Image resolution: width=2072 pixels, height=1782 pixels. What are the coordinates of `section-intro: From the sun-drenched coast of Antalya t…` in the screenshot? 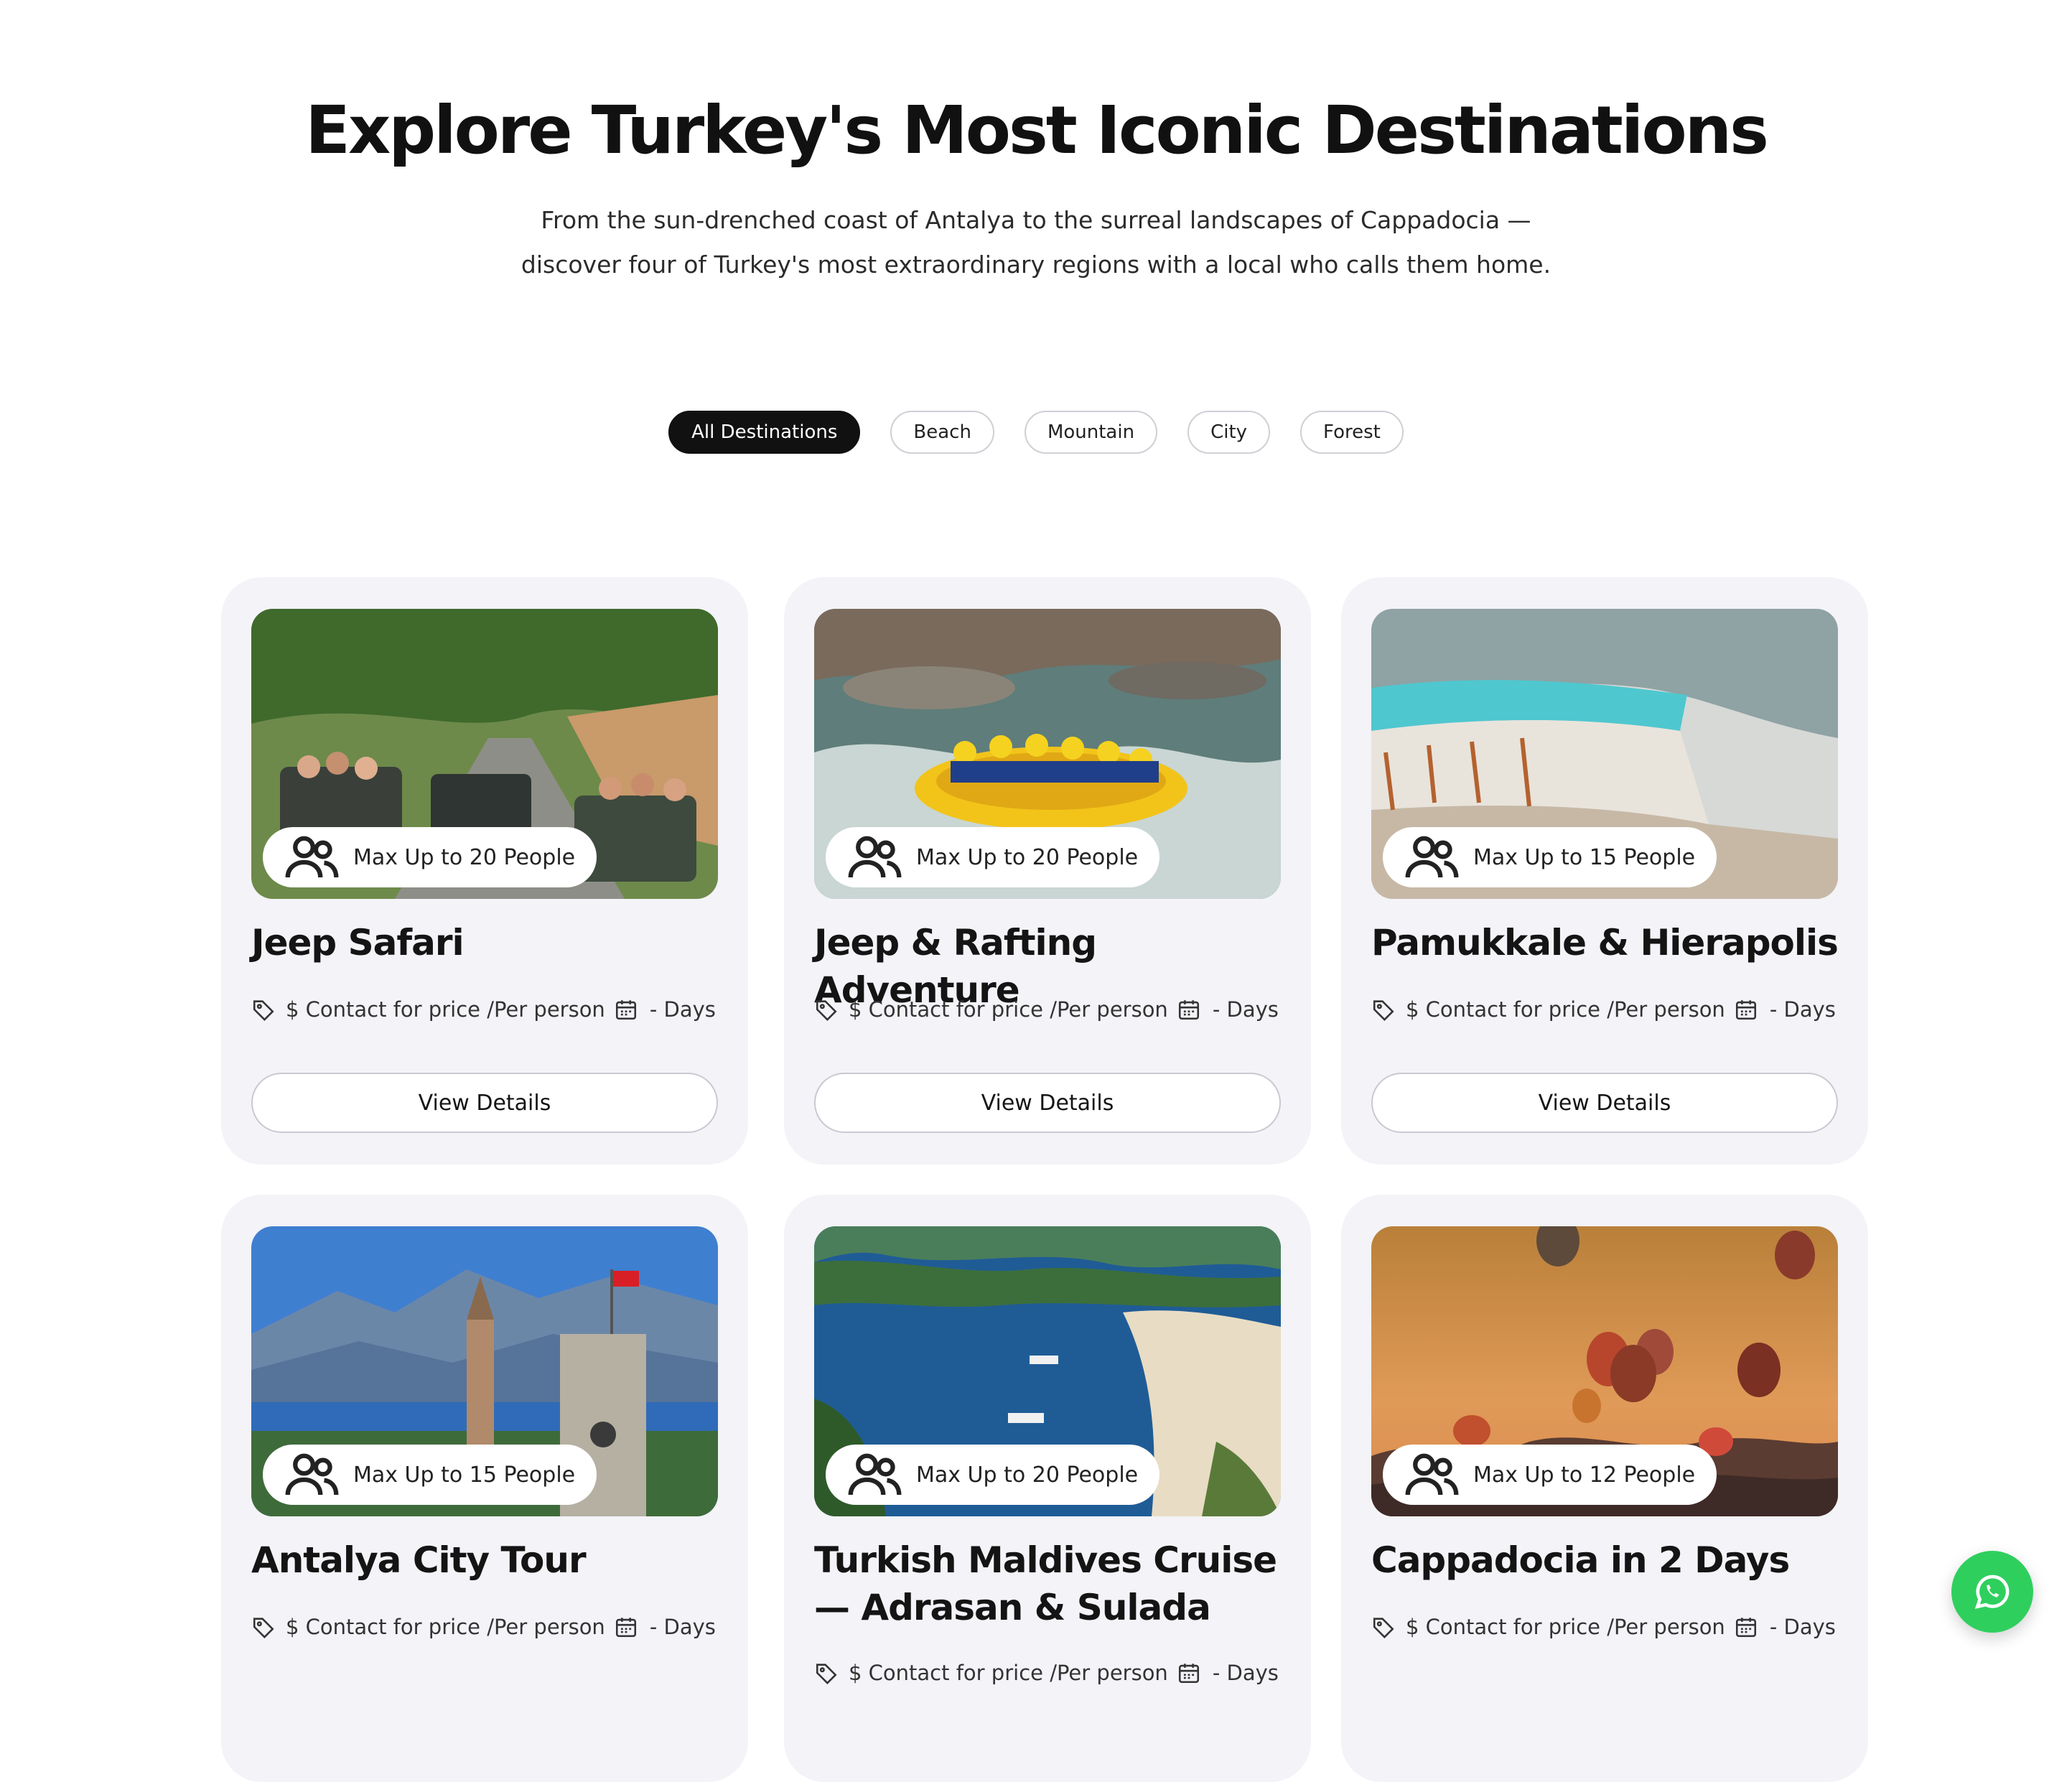 It's located at (1036, 242).